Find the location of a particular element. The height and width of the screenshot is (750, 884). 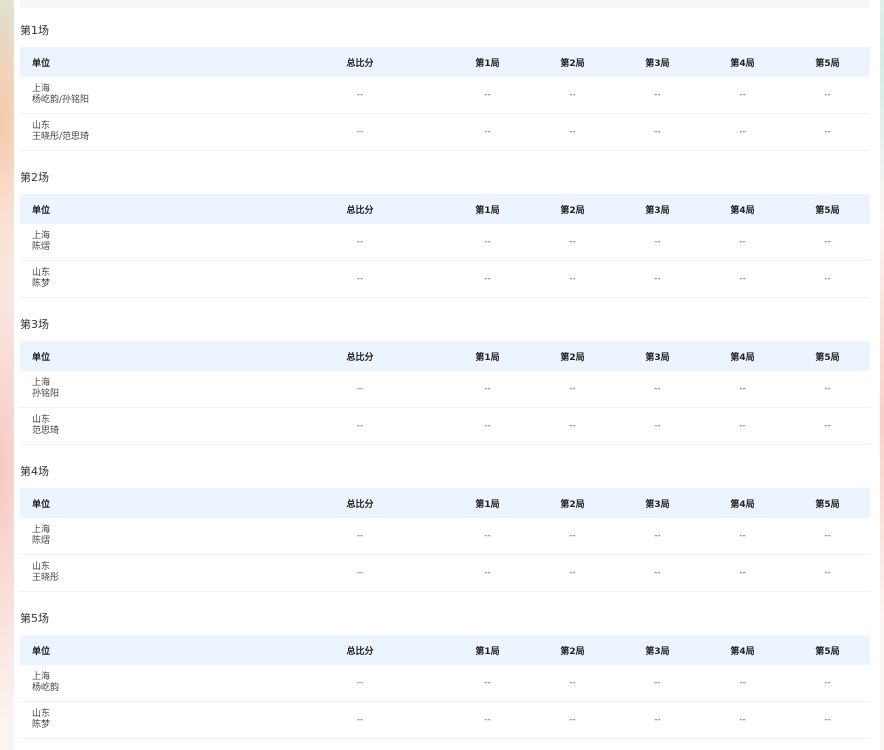

table-row: 山东 王晓彤 -- -- -- -- -- -- is located at coordinates (445, 573).